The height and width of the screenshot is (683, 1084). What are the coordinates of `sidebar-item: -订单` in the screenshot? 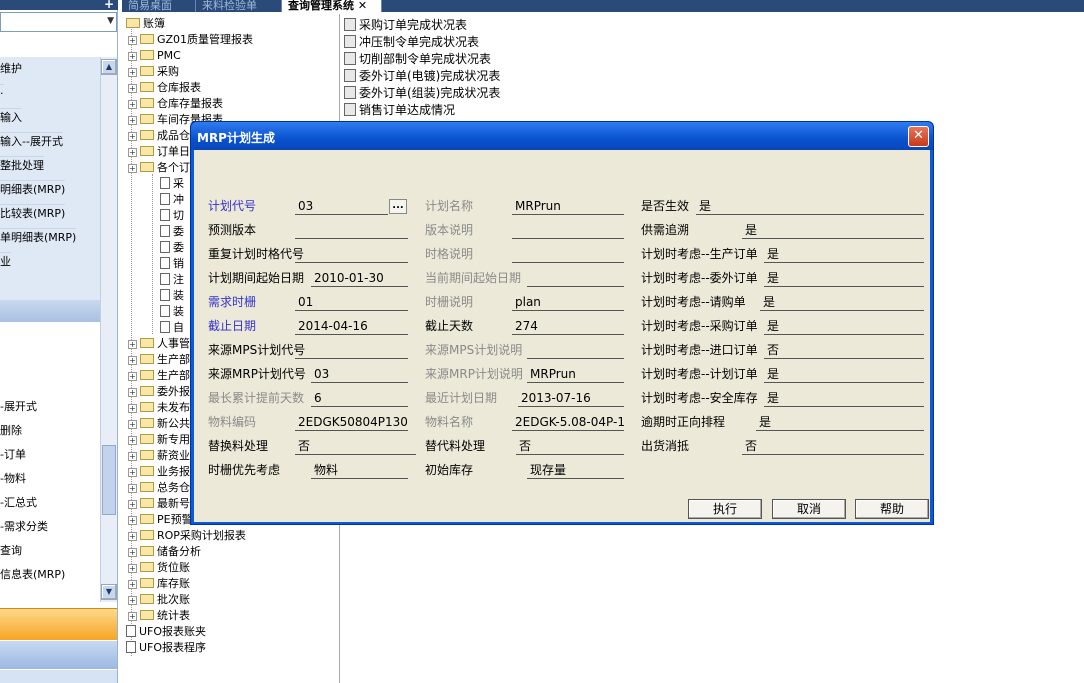 It's located at (13, 455).